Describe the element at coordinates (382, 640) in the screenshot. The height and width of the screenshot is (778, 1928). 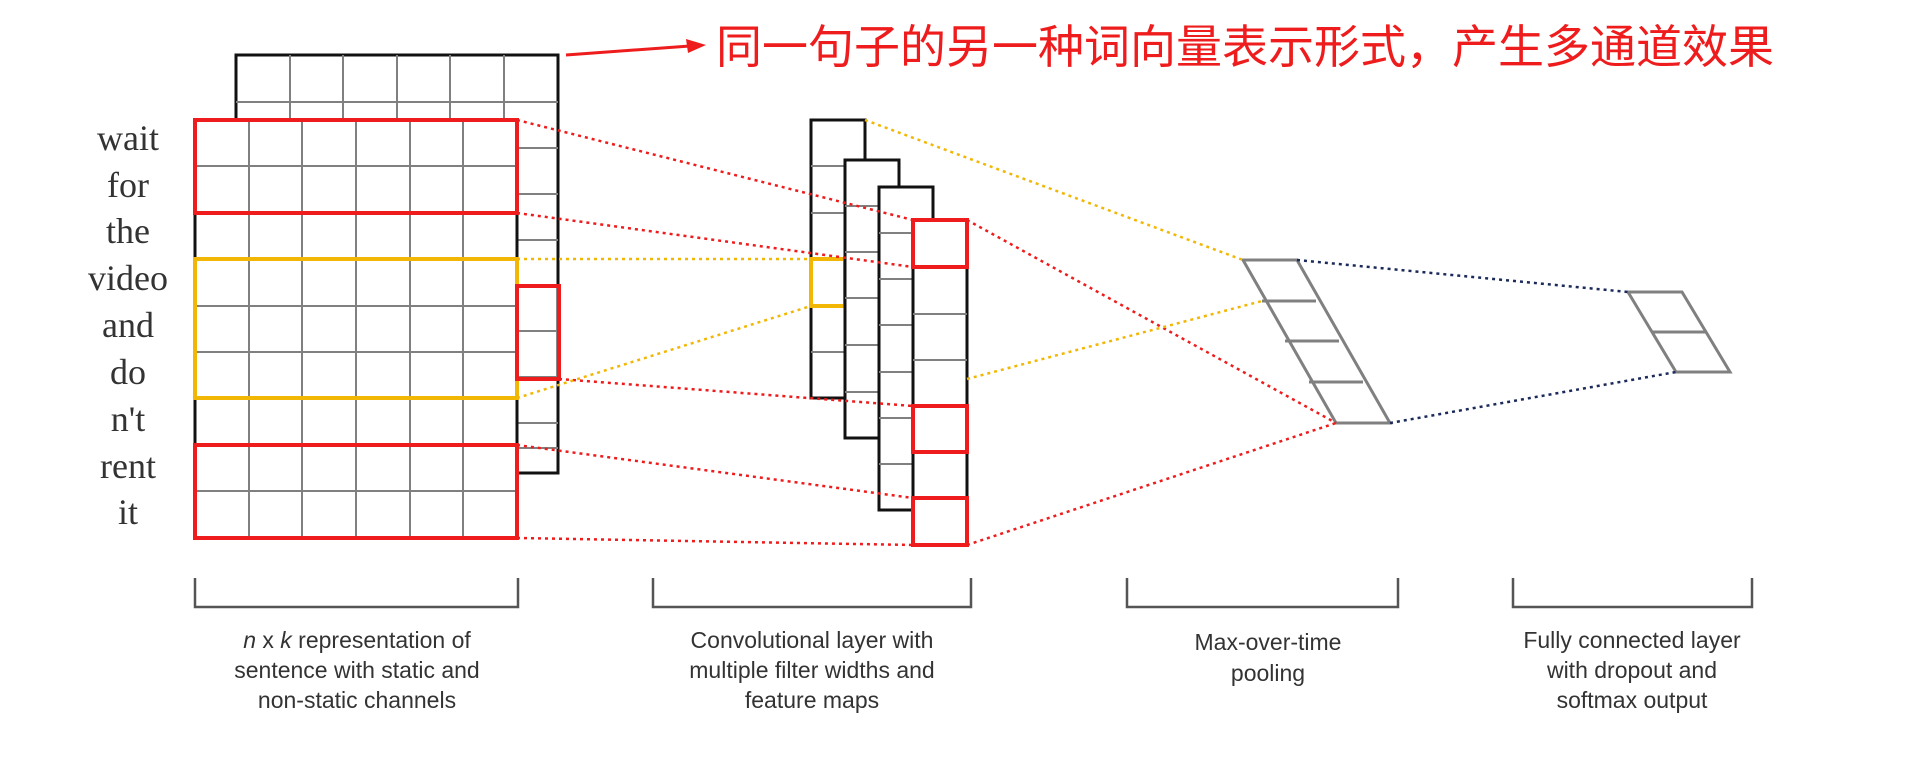
I see `caption-rest: representation of` at that location.